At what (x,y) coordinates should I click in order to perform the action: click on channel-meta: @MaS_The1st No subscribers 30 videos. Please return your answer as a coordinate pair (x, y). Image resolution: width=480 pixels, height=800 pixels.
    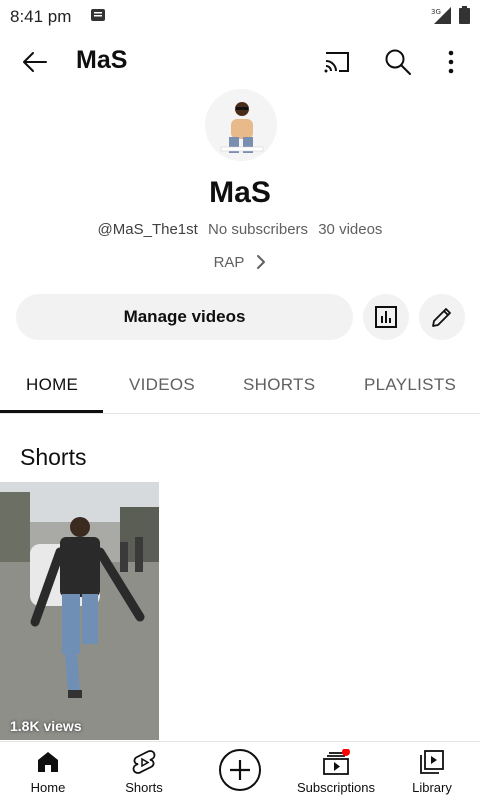
    Looking at the image, I should click on (240, 229).